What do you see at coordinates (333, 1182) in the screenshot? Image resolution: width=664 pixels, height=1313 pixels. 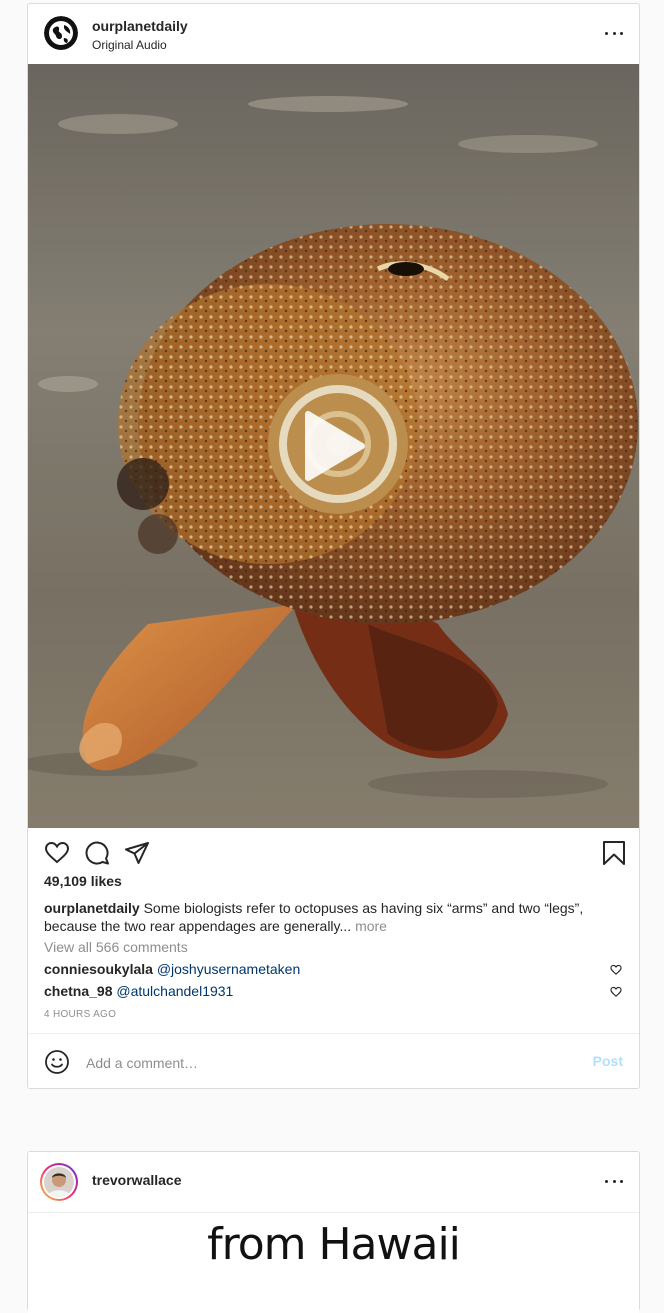 I see `post-header: trevorwallace` at bounding box center [333, 1182].